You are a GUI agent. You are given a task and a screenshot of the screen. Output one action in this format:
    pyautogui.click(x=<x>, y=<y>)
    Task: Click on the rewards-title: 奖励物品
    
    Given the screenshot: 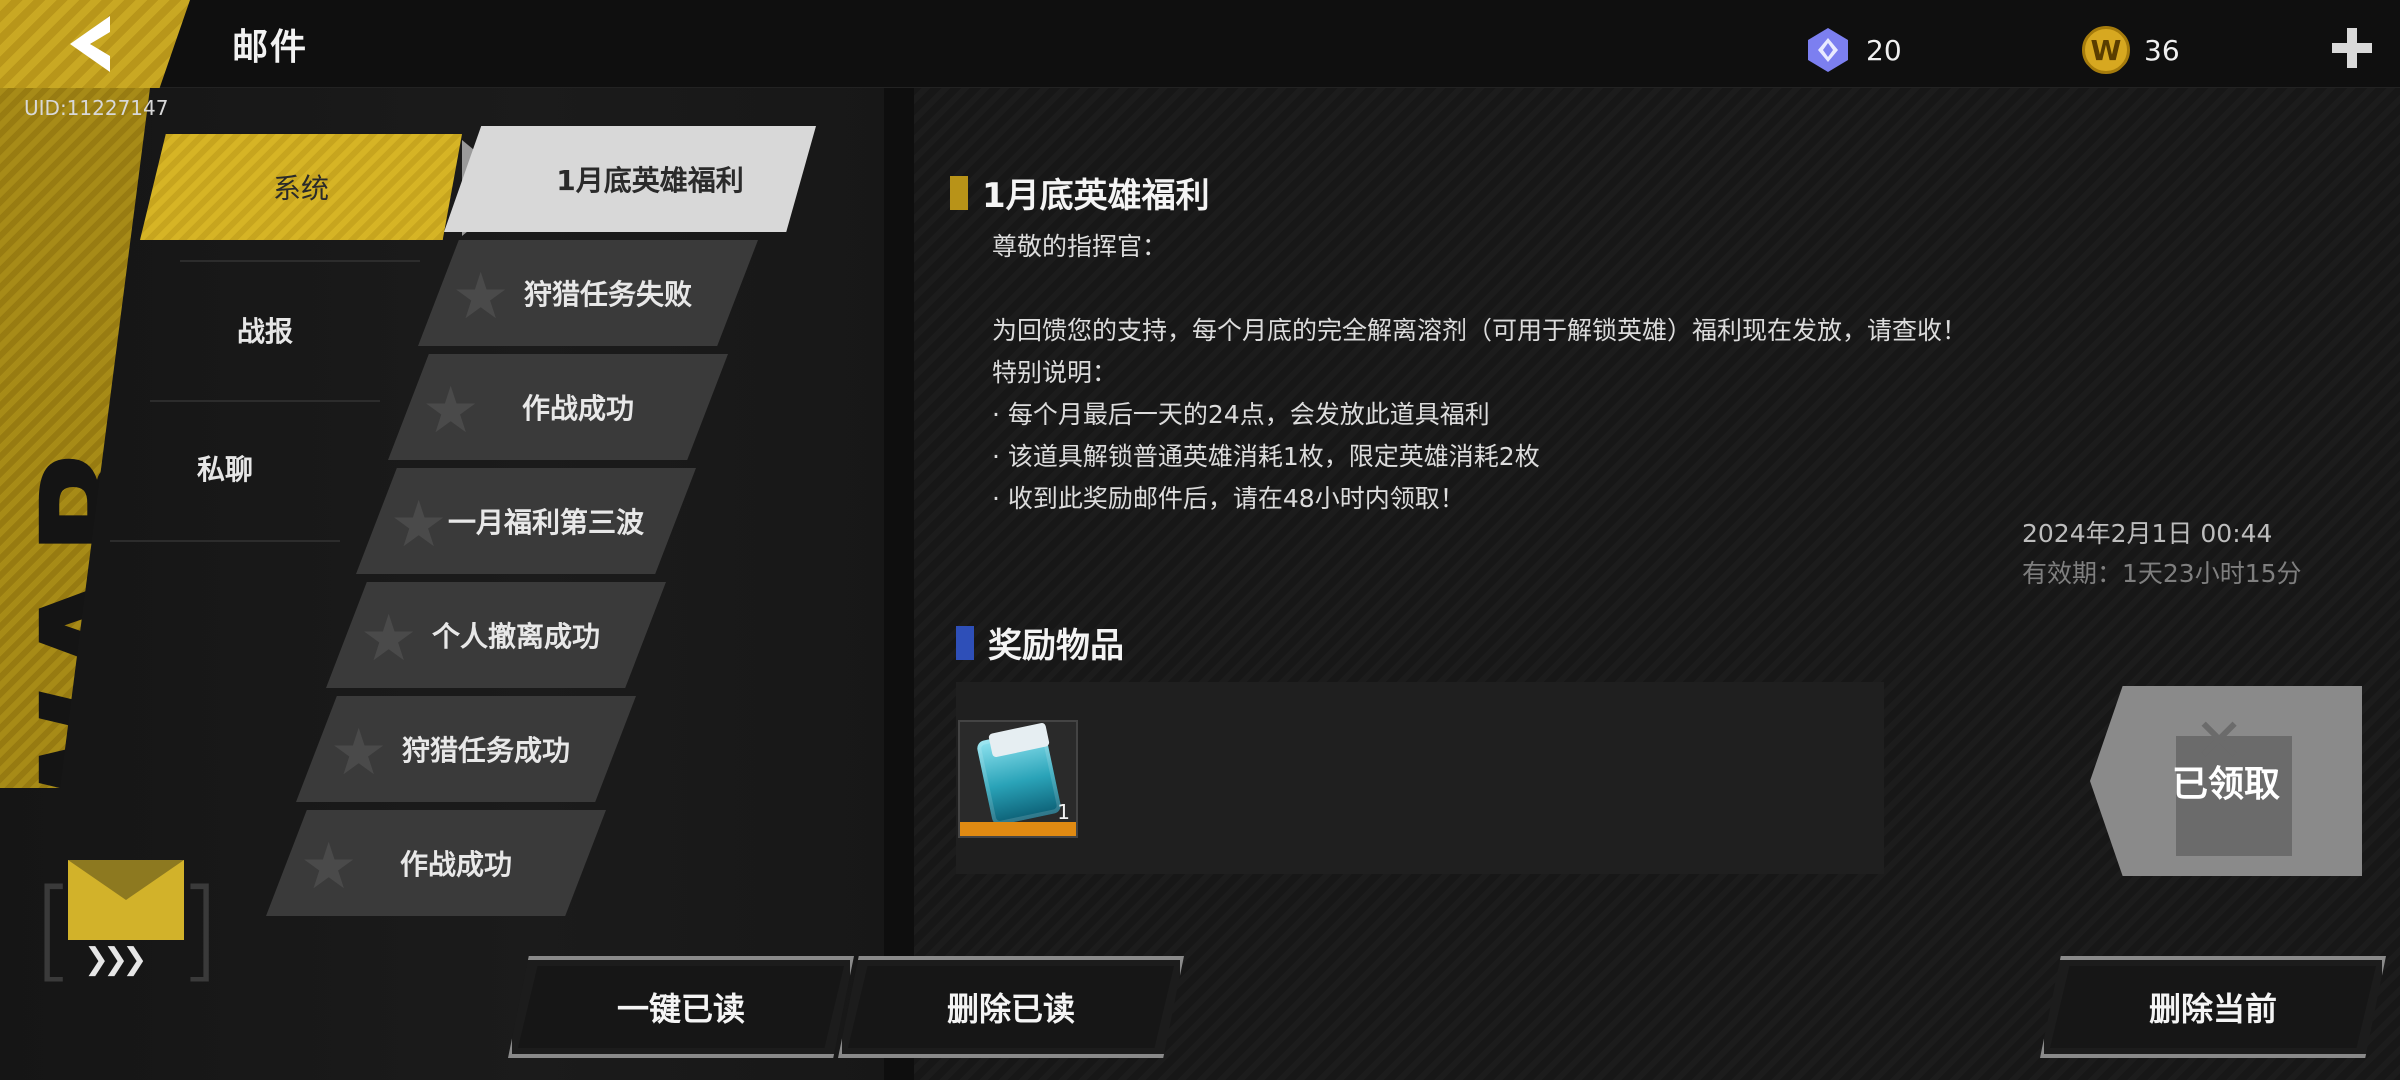 What is the action you would take?
    pyautogui.click(x=1040, y=642)
    